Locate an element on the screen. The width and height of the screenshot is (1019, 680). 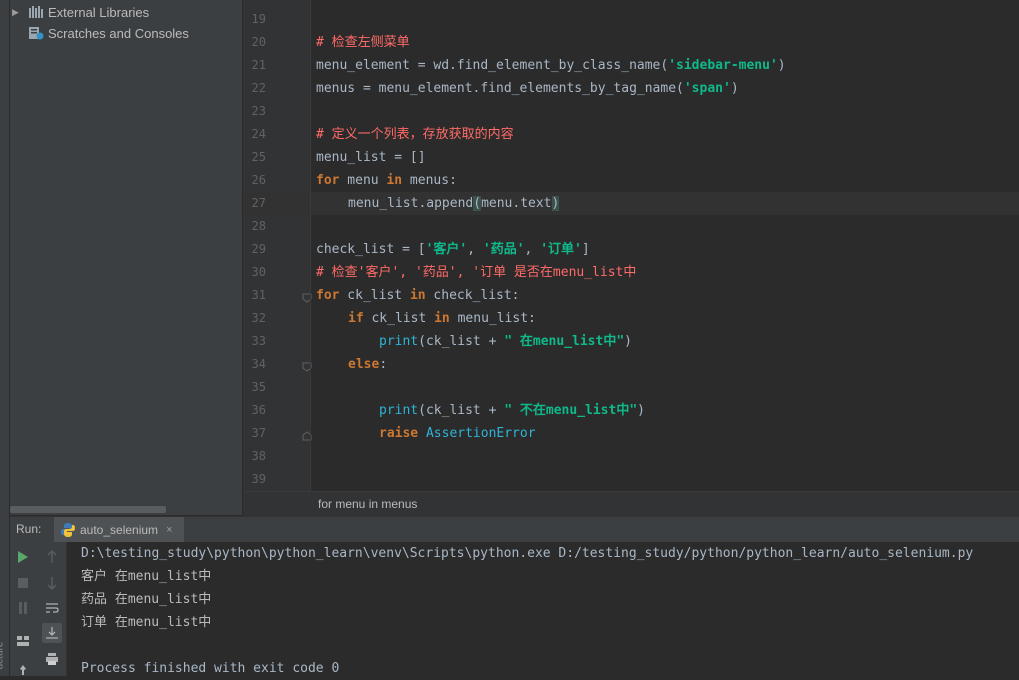
code-line-31: 31 for ck_list in check_list: is located at coordinates (631, 295).